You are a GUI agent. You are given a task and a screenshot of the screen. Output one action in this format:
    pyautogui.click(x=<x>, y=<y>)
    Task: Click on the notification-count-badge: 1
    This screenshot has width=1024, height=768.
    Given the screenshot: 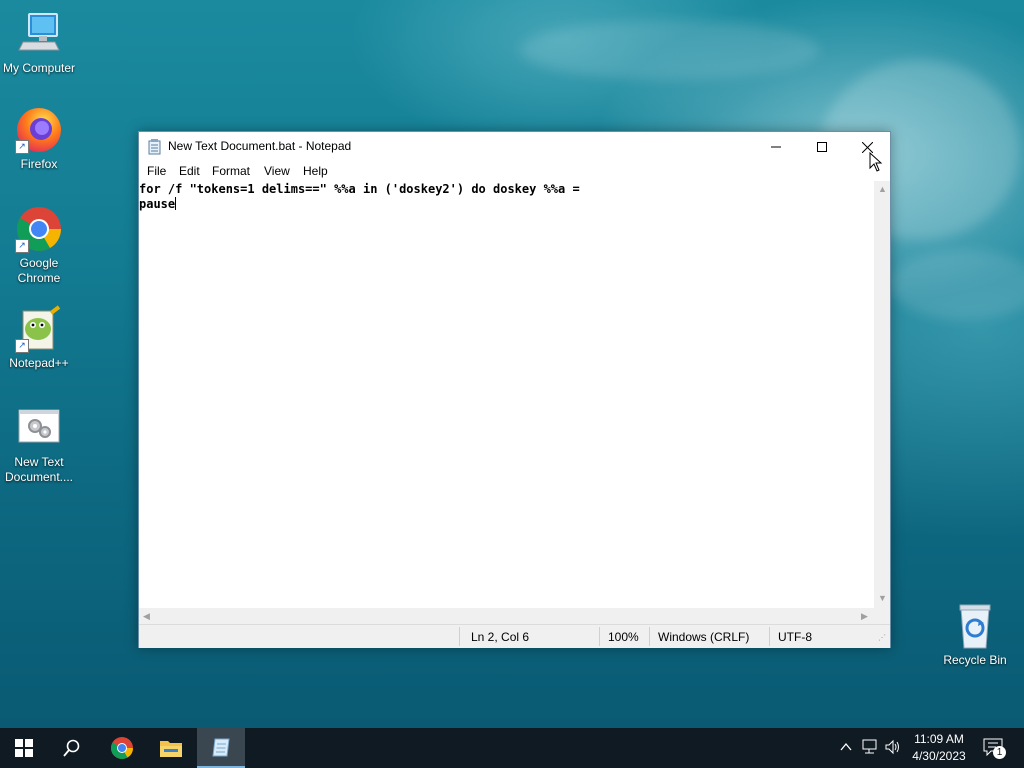 What is the action you would take?
    pyautogui.click(x=999, y=752)
    